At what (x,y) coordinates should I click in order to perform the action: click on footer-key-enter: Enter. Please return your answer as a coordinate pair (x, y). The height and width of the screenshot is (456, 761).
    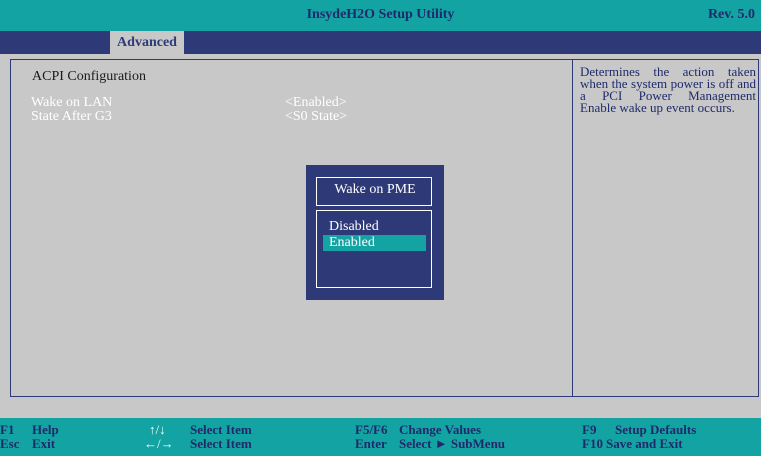
    Looking at the image, I should click on (371, 443).